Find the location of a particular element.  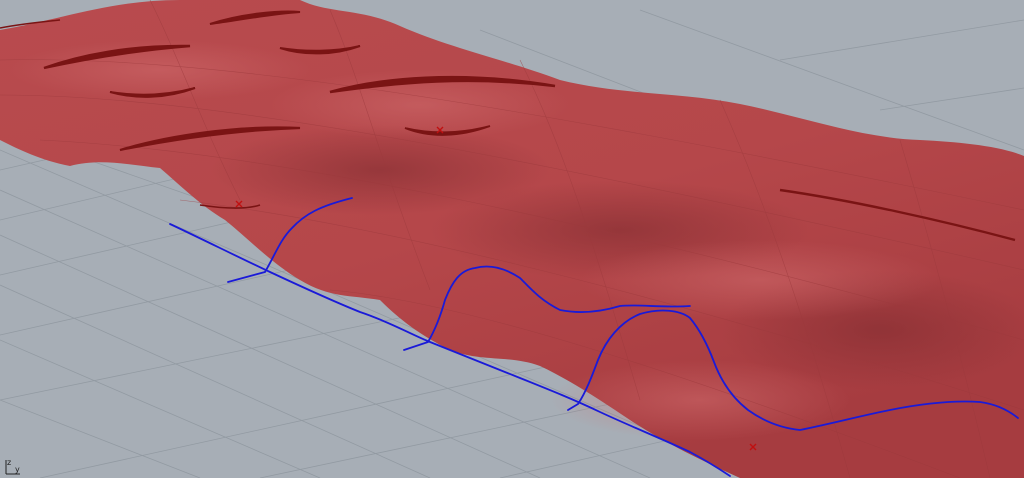

z-axis-label: z is located at coordinates (9, 462).